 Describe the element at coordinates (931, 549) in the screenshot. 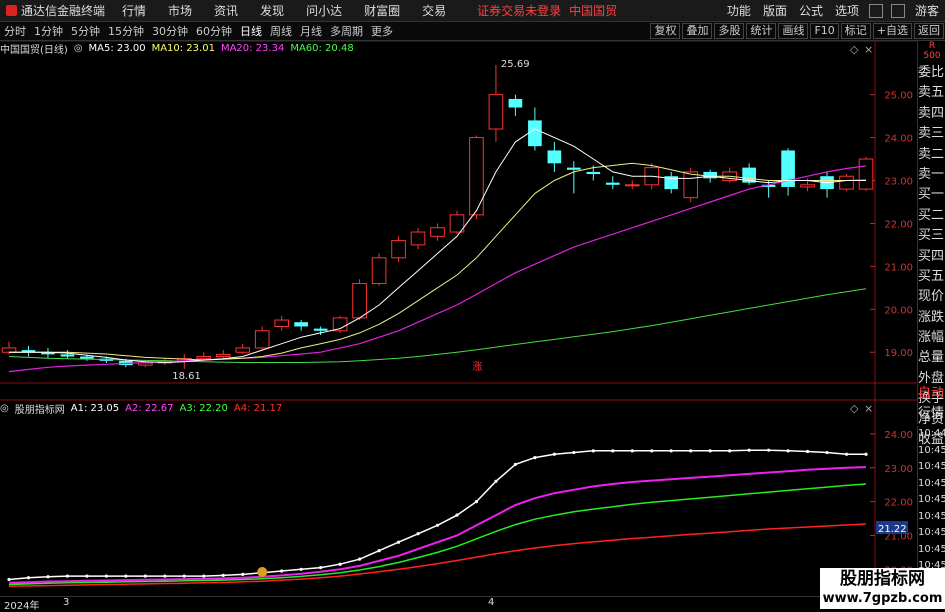

I see `tick-time-7: 10:45` at that location.